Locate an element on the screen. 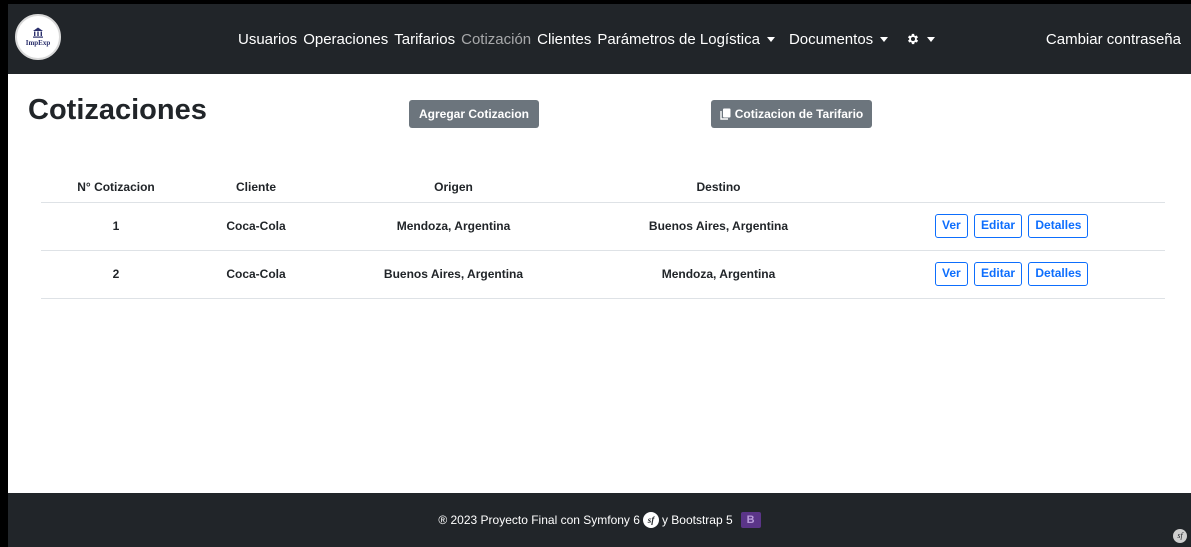 This screenshot has height=547, width=1191. change-password-link: Cambiar contraseña is located at coordinates (1113, 39).